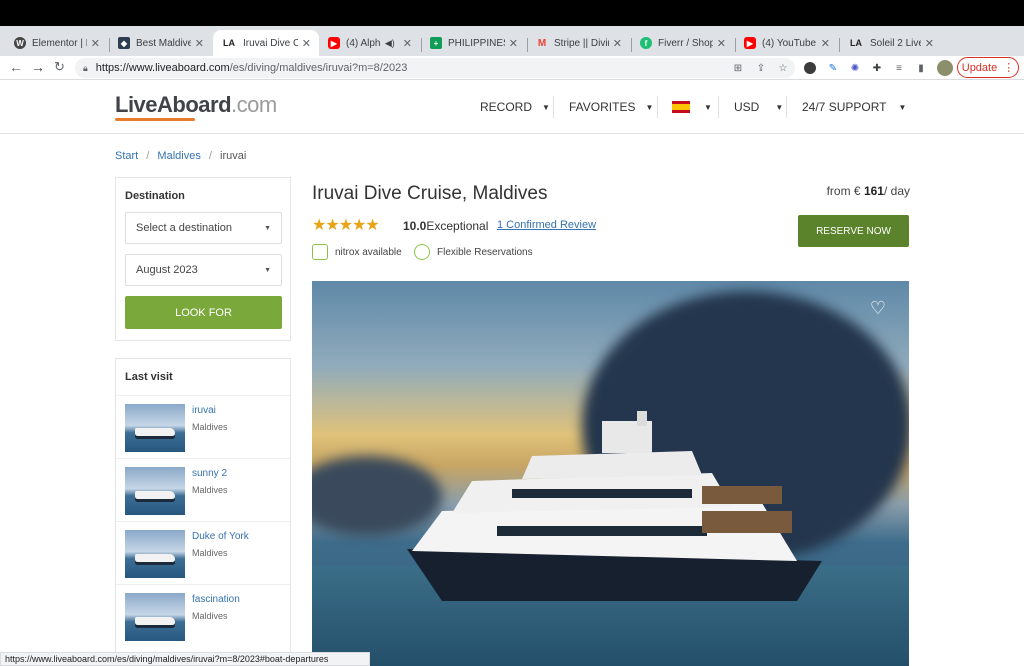  Describe the element at coordinates (390, 43) in the screenshot. I see `speaker-icon: ◀)` at that location.